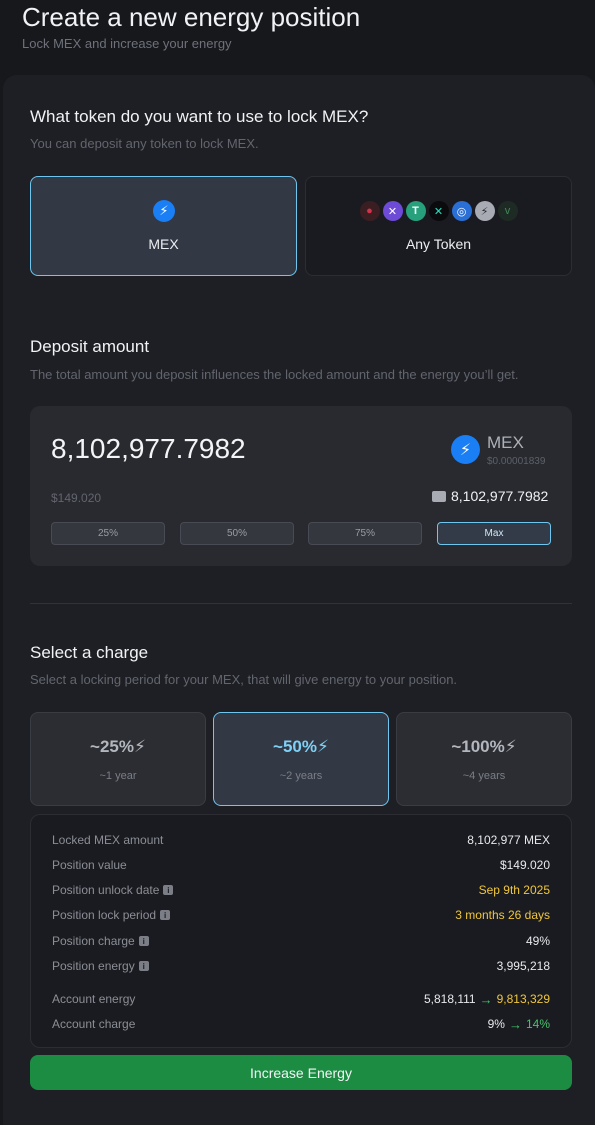 This screenshot has width=595, height=1125. What do you see at coordinates (301, 1024) in the screenshot?
I see `summary-row-account-charge: Account charge 9% → 14%` at bounding box center [301, 1024].